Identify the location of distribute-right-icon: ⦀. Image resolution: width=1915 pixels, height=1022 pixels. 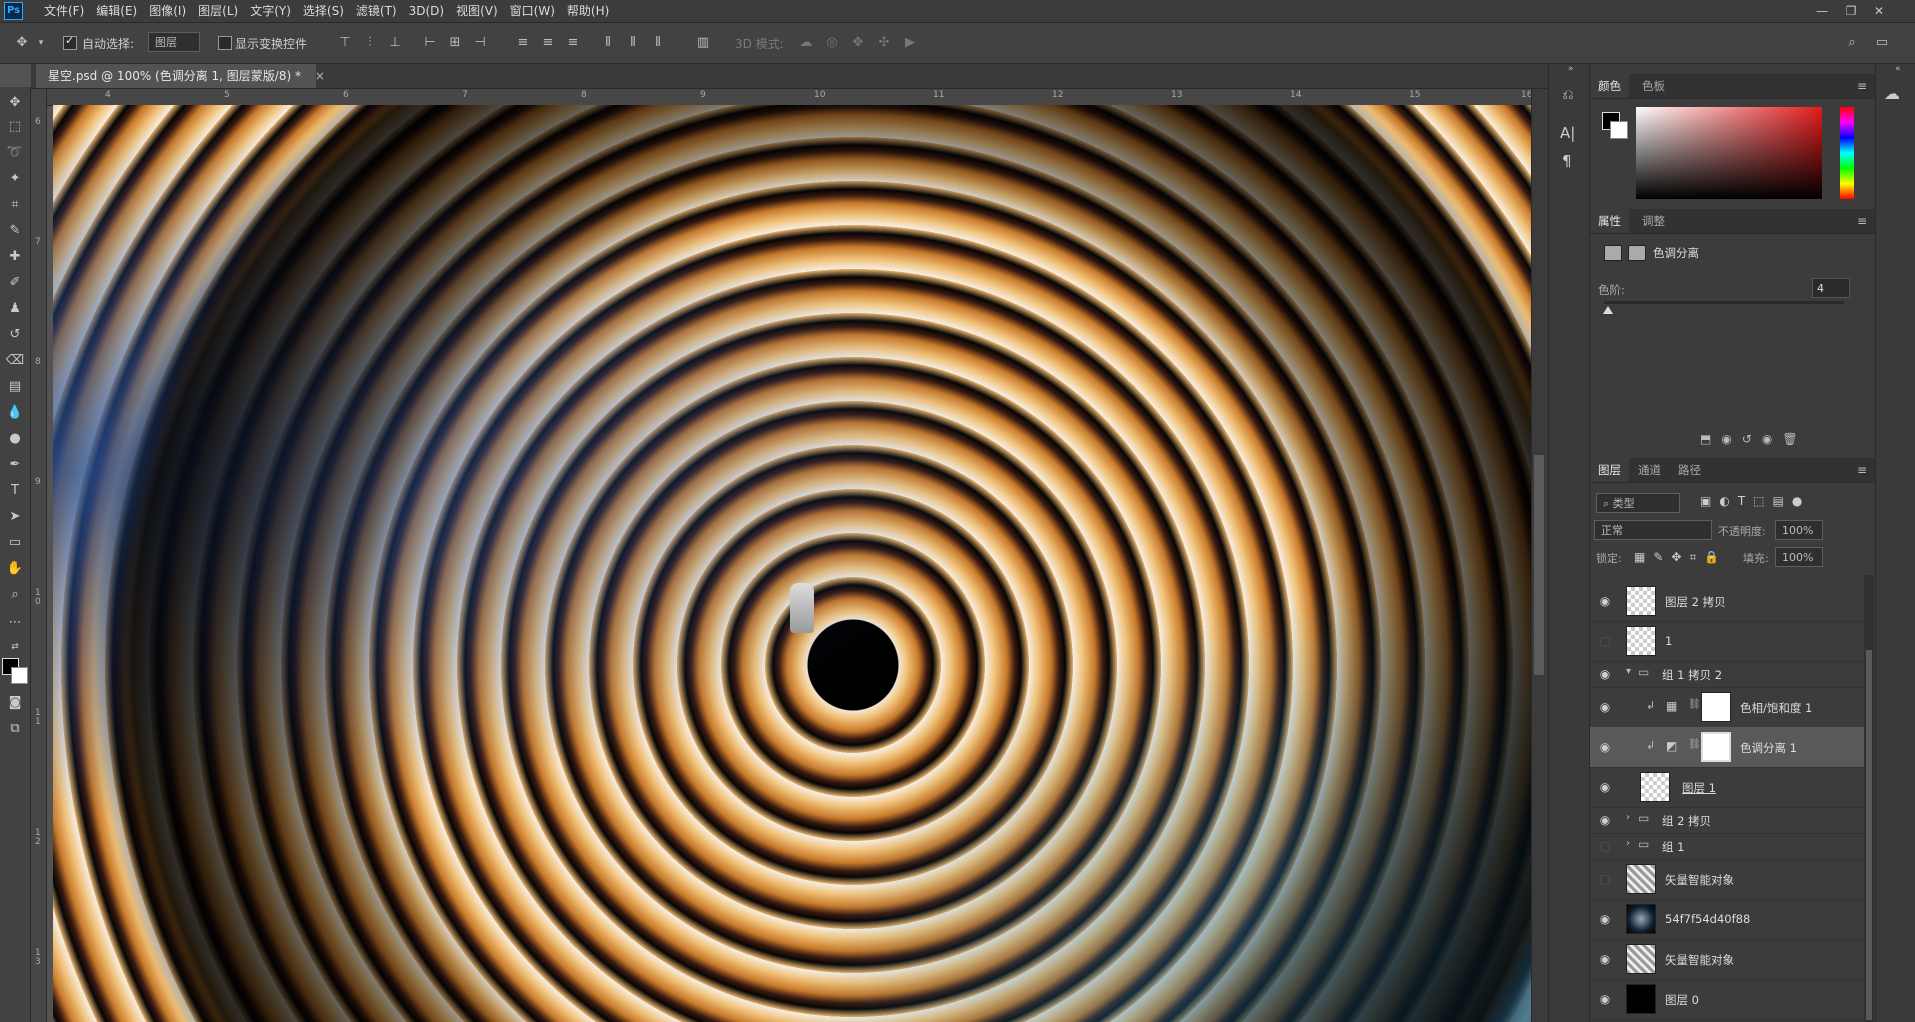
(658, 43).